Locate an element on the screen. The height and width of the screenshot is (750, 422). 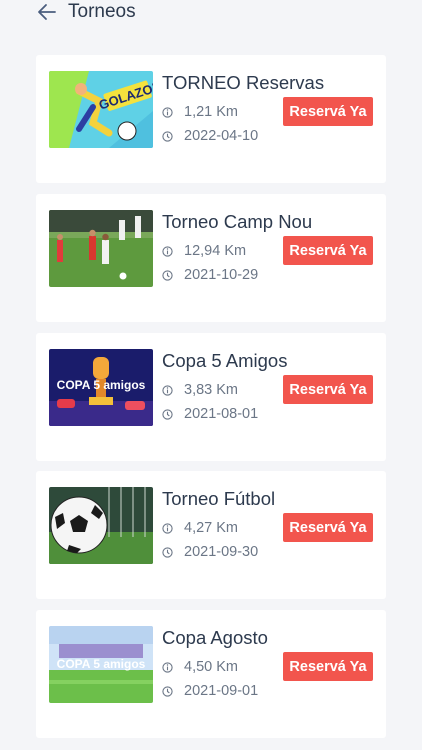
date-row: 2021-08-01 is located at coordinates (210, 414).